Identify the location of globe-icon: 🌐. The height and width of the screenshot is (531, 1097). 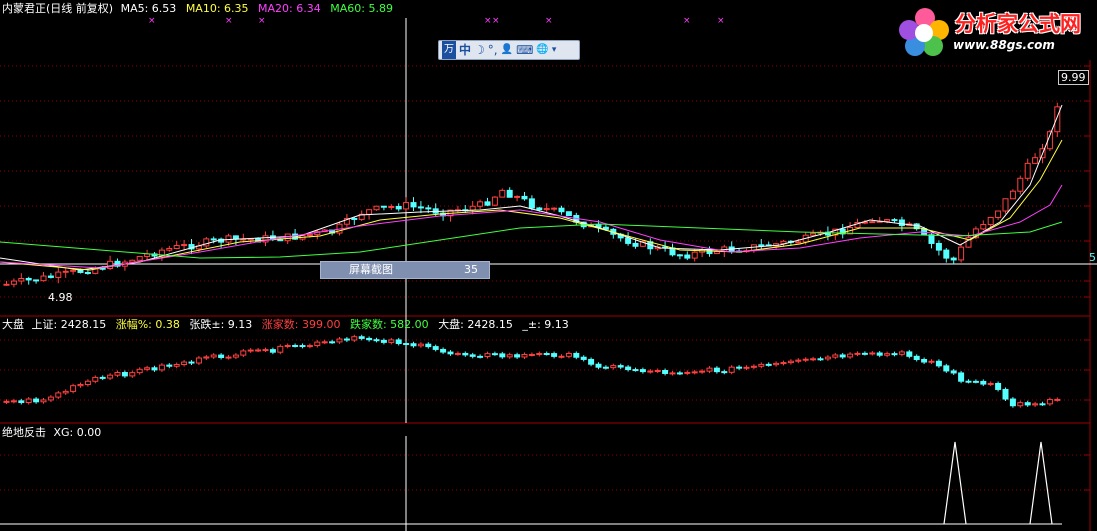
(542, 50).